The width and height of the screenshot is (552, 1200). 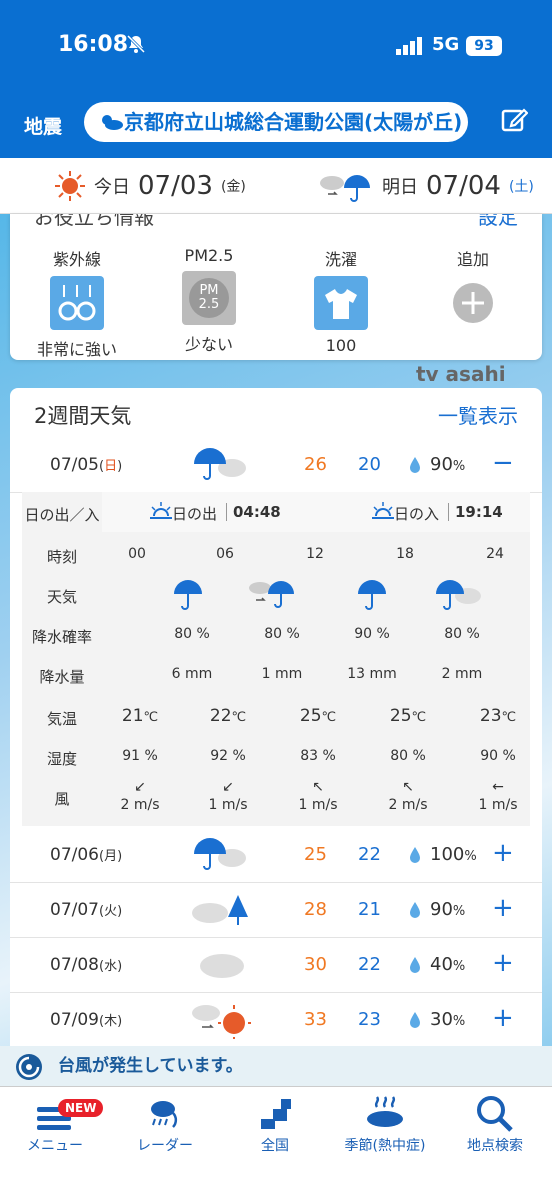 I want to click on day-row-2: 07/07(火) 28 21 90% +, so click(x=276, y=910).